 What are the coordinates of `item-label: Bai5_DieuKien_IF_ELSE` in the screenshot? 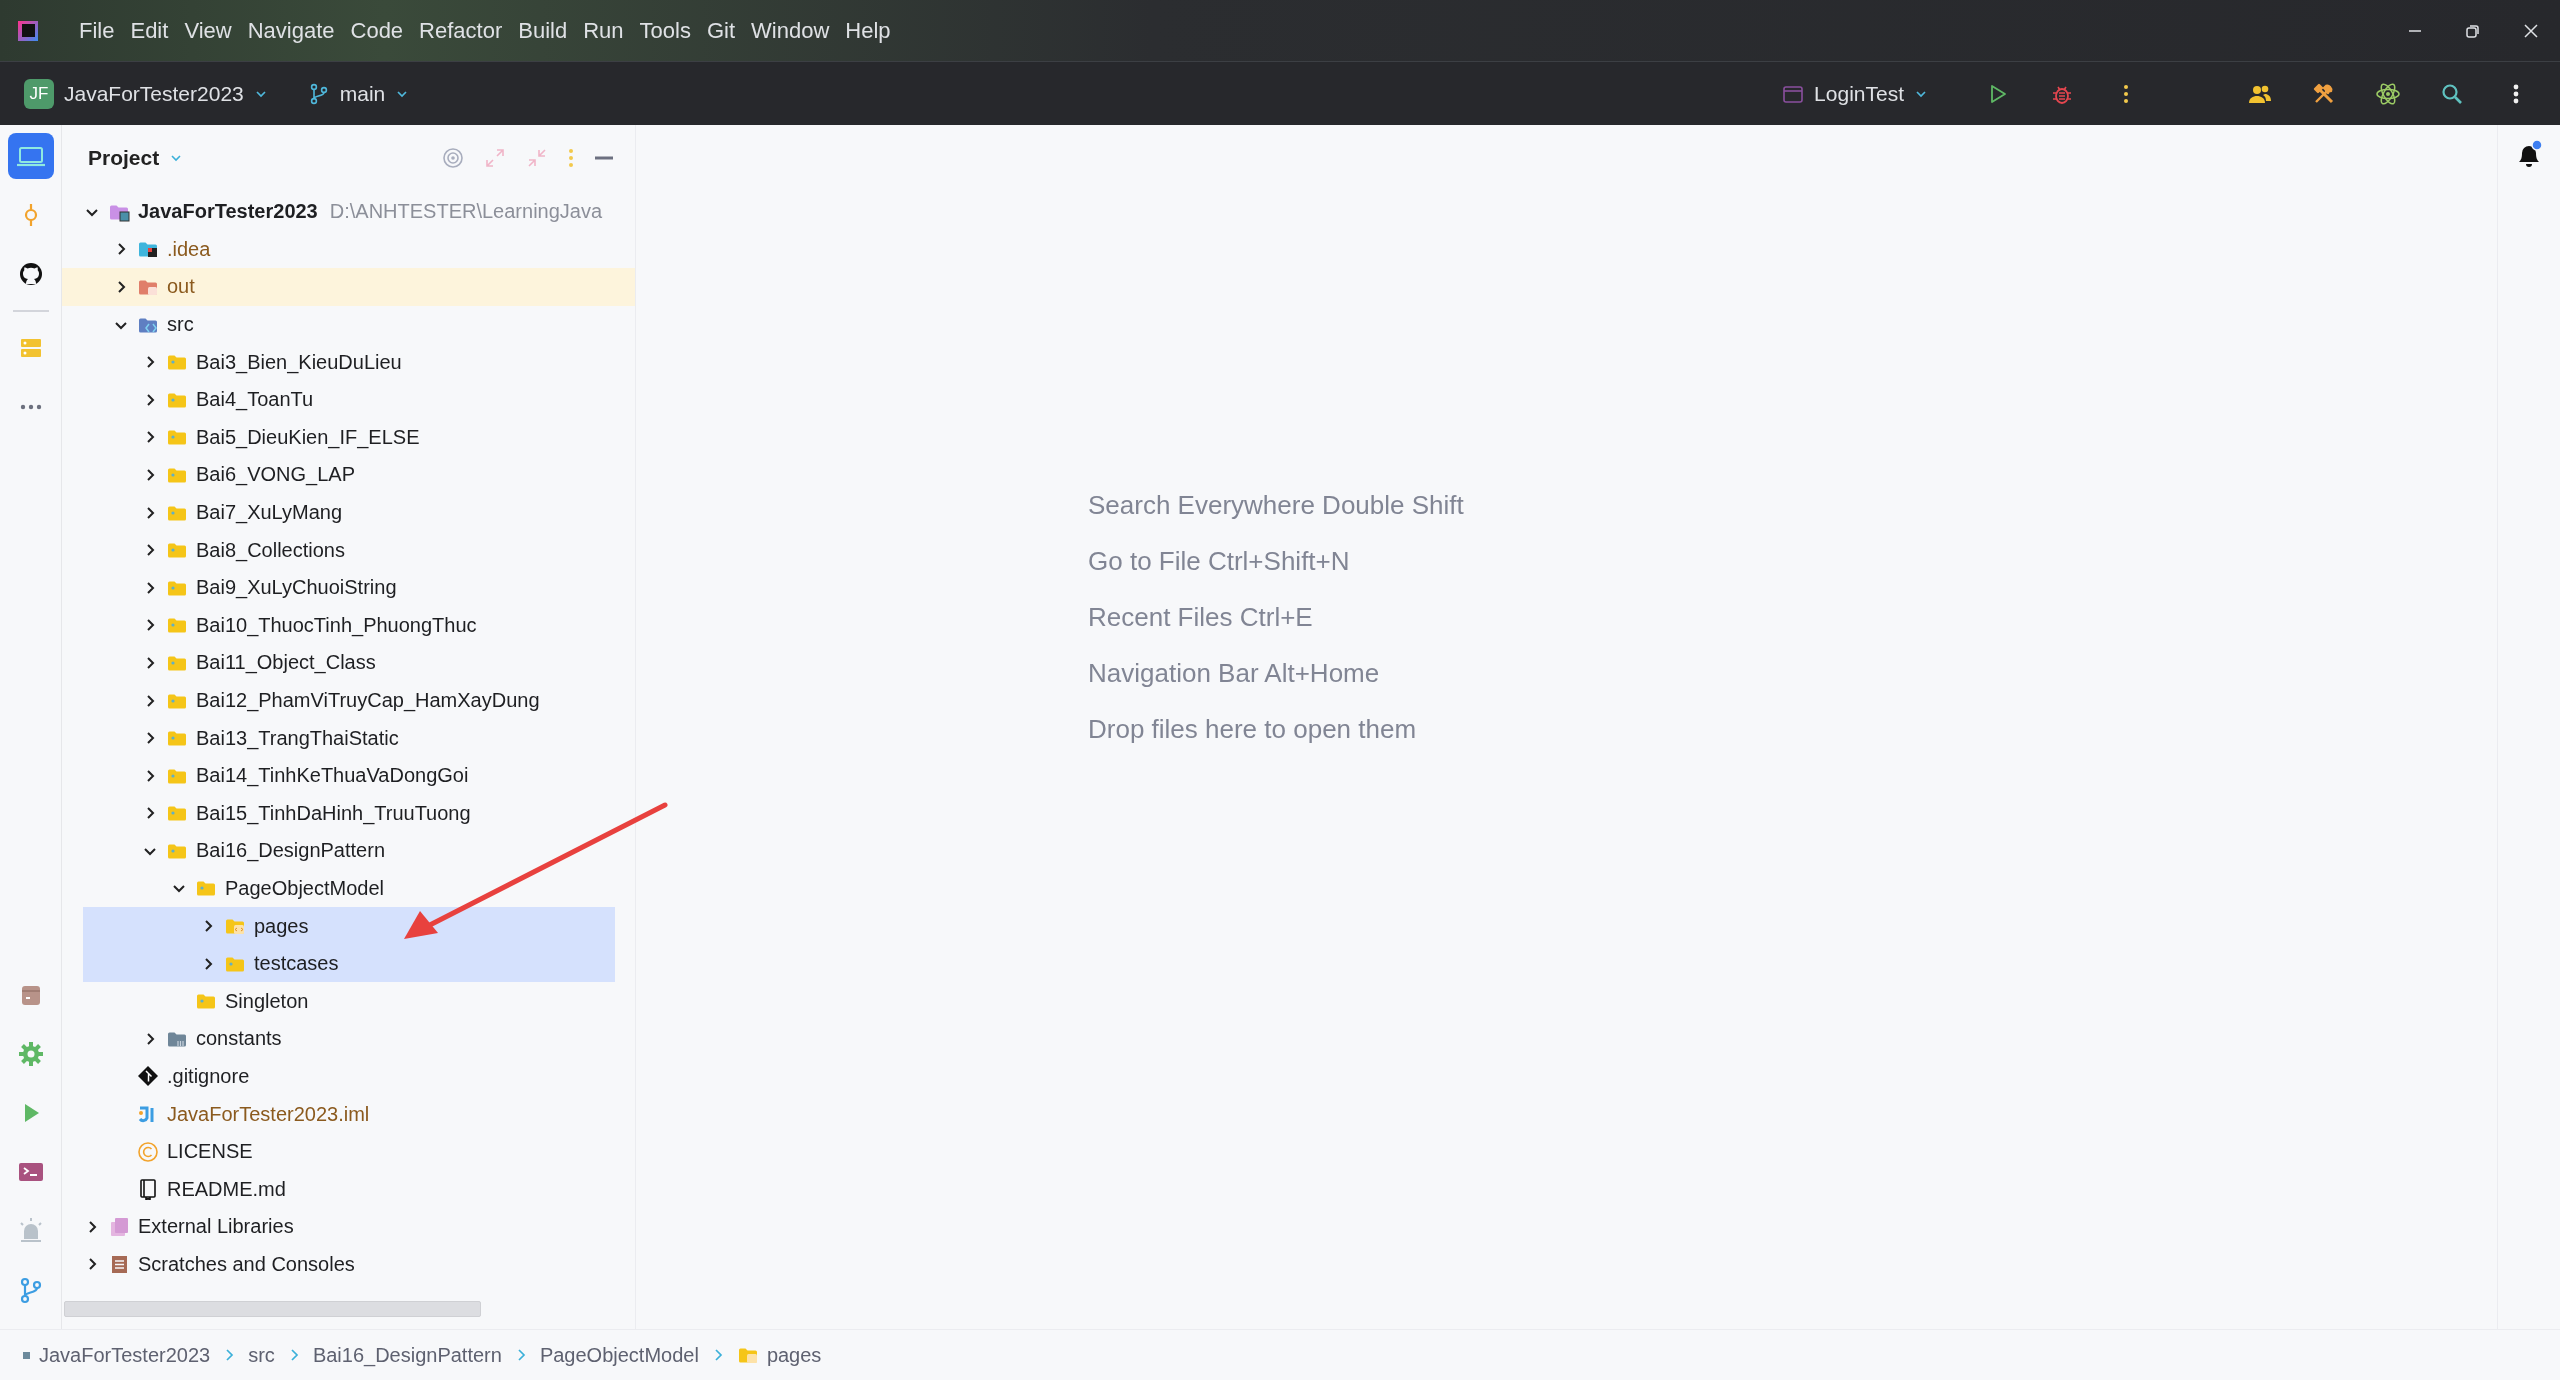 It's located at (308, 437).